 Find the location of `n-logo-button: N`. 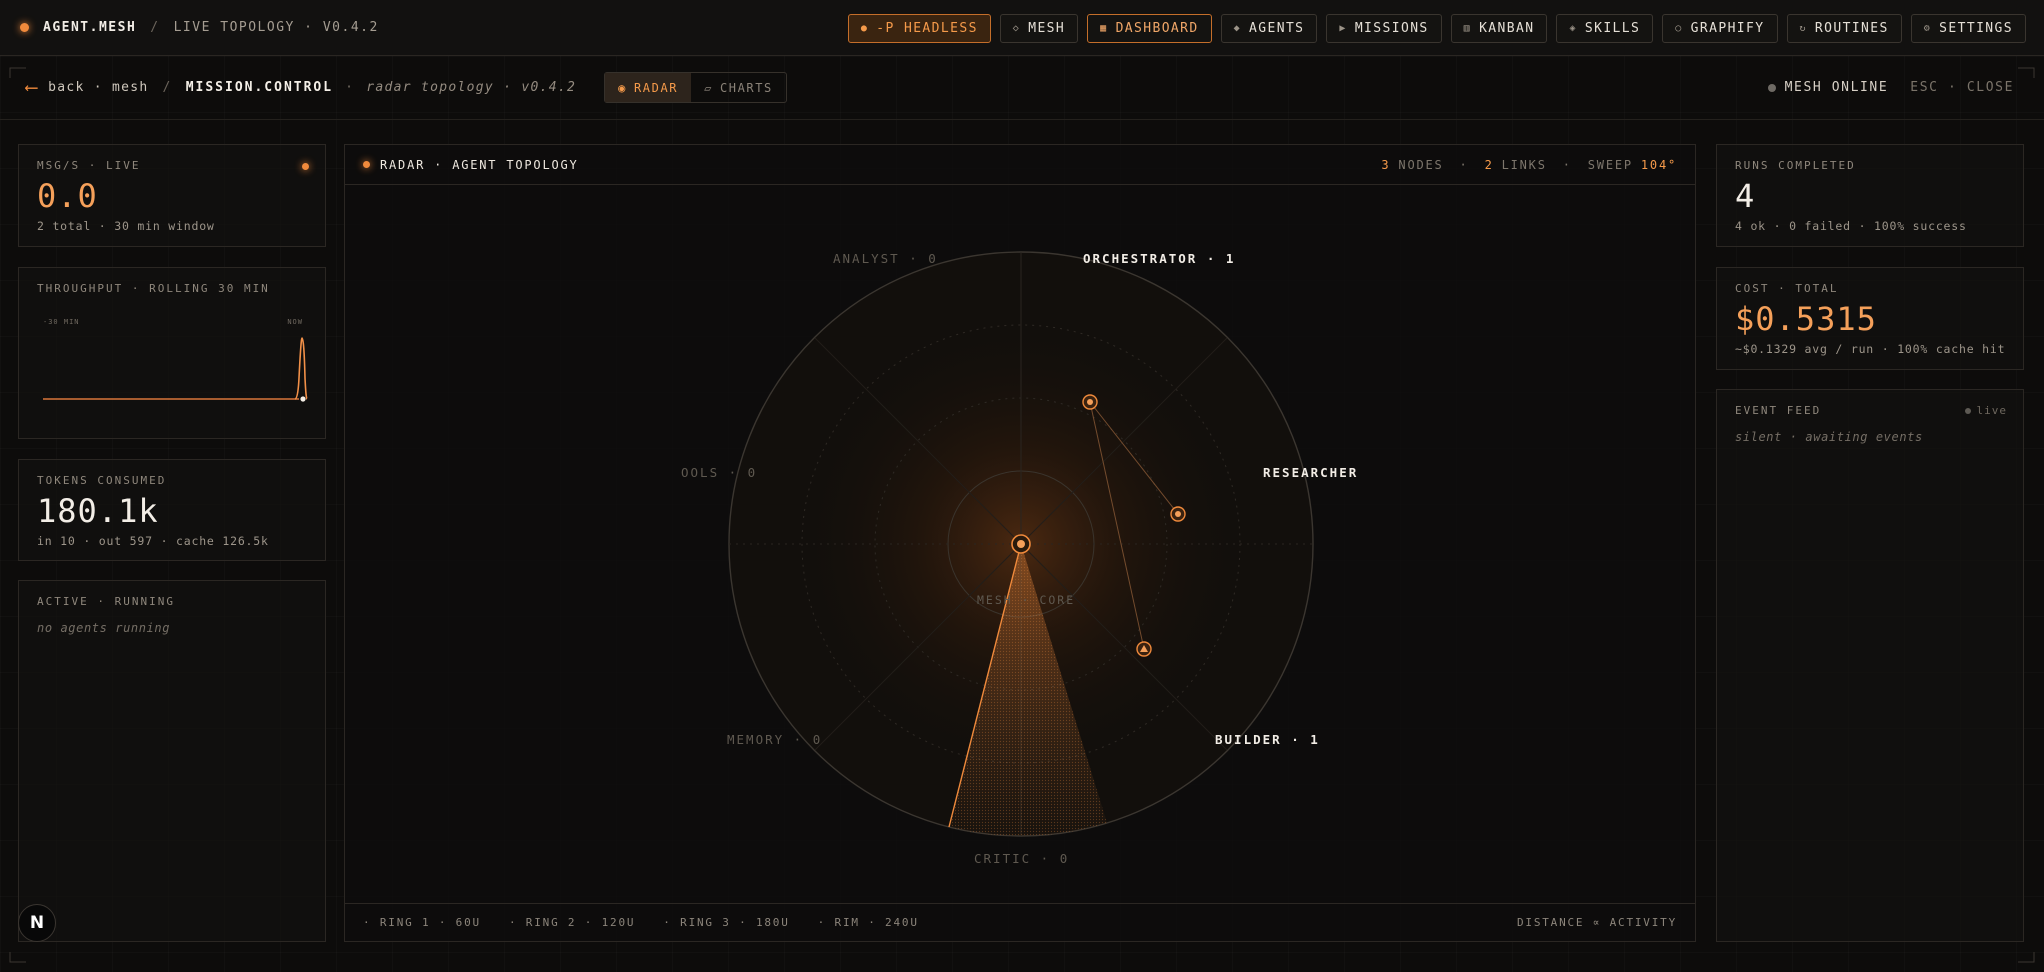

n-logo-button: N is located at coordinates (37, 923).